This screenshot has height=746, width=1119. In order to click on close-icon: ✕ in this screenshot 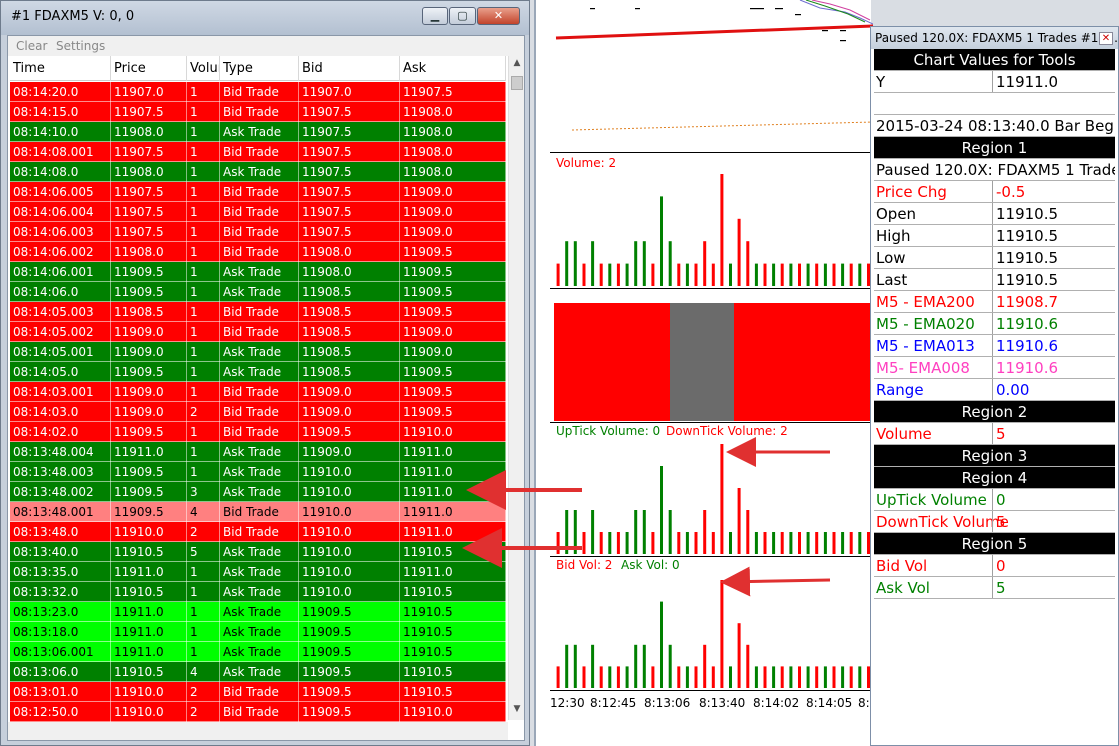, I will do `click(1106, 38)`.